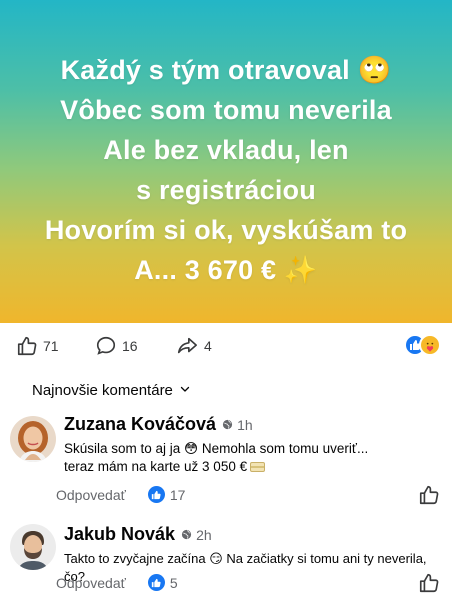  What do you see at coordinates (226, 110) in the screenshot?
I see `post-line-2: Vôbec som tomu neverila` at bounding box center [226, 110].